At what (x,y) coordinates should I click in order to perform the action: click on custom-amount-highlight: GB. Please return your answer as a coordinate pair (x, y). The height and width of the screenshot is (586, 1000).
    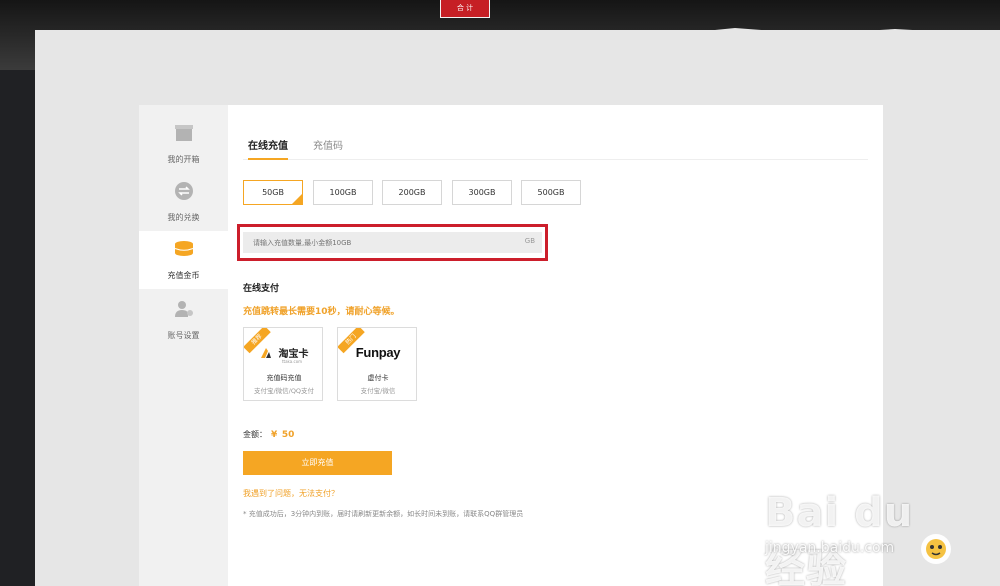
    Looking at the image, I should click on (392, 242).